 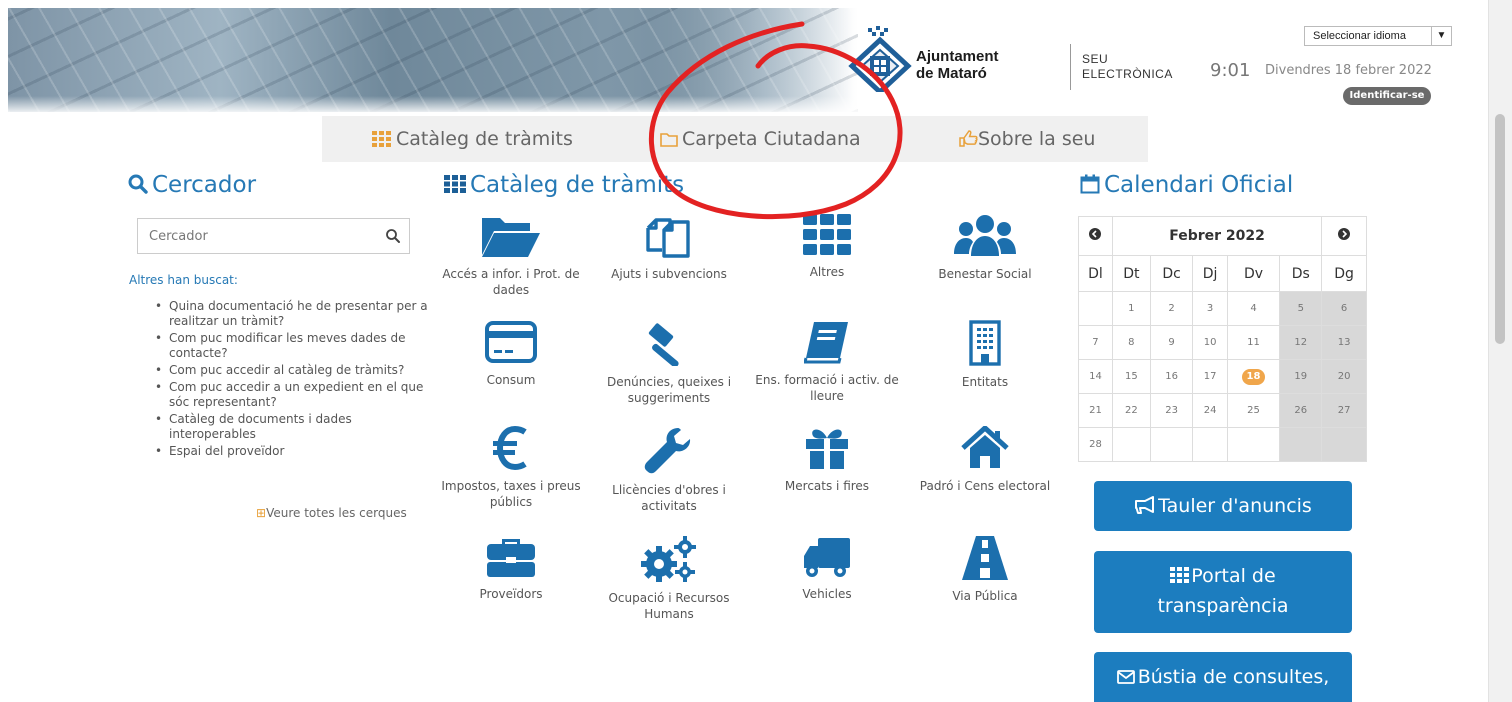 I want to click on tauler-anuncis-button: Tauler d'anuncis, so click(x=1223, y=506).